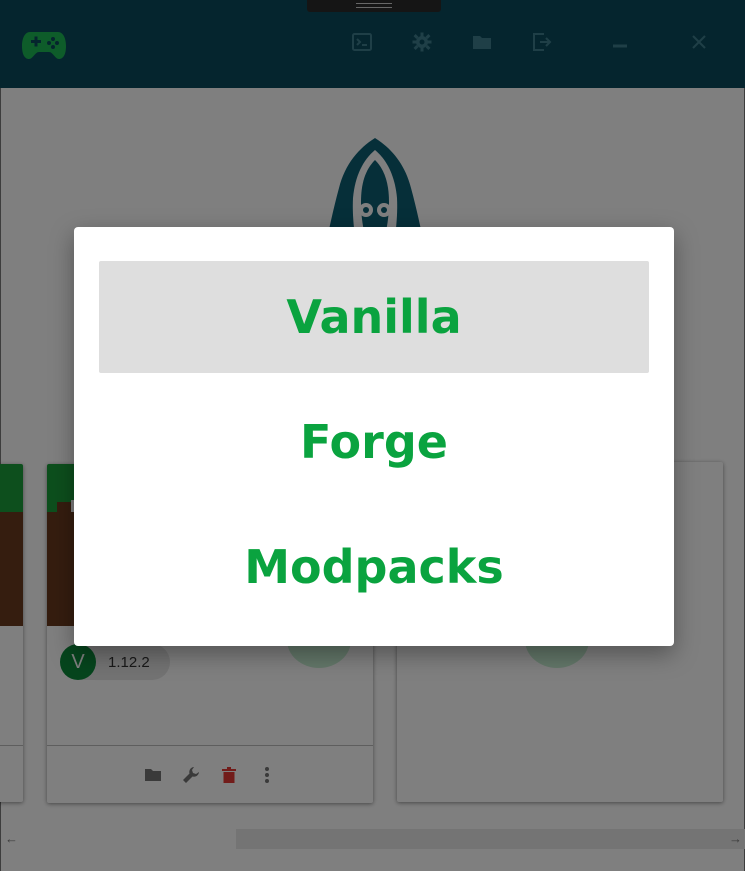 The image size is (745, 871). I want to click on option-forge: Forge, so click(374, 442).